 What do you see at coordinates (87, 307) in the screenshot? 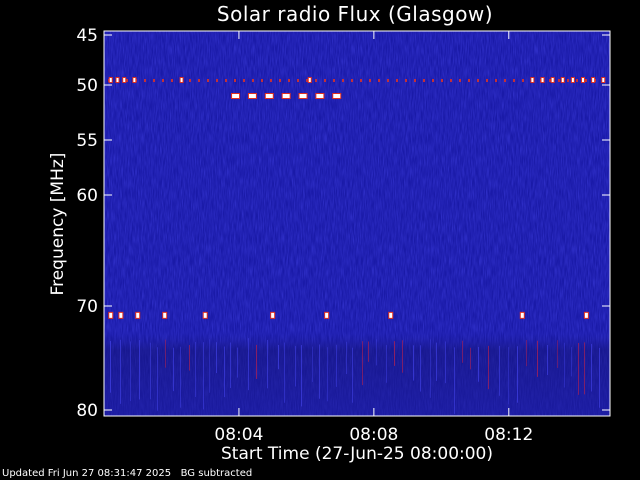
I see `y-tick-label: 70` at bounding box center [87, 307].